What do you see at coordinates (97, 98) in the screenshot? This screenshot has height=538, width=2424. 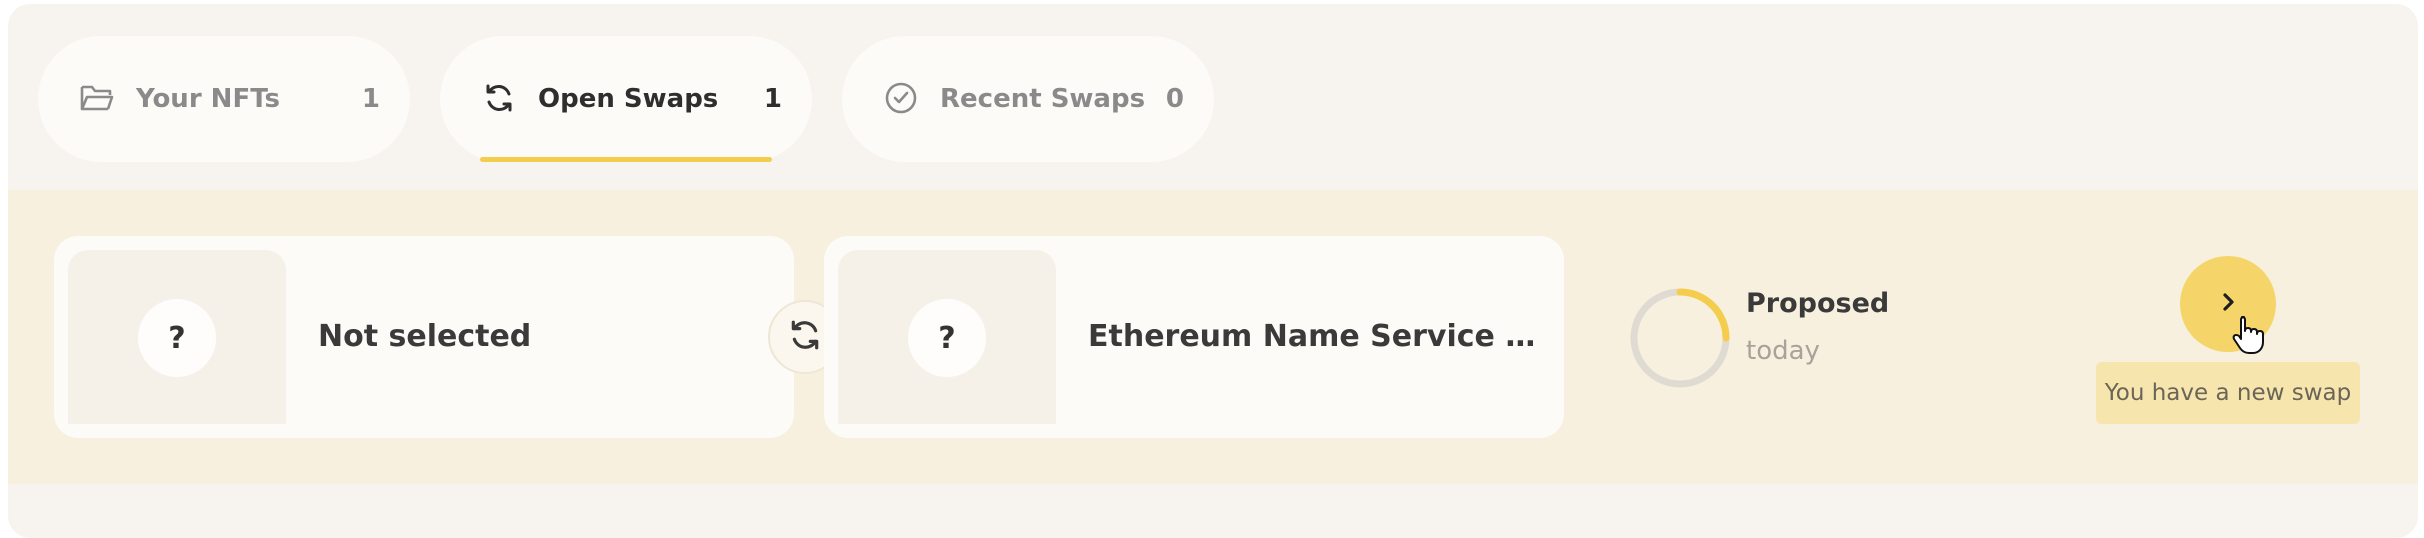 I see `folder-open-icon` at bounding box center [97, 98].